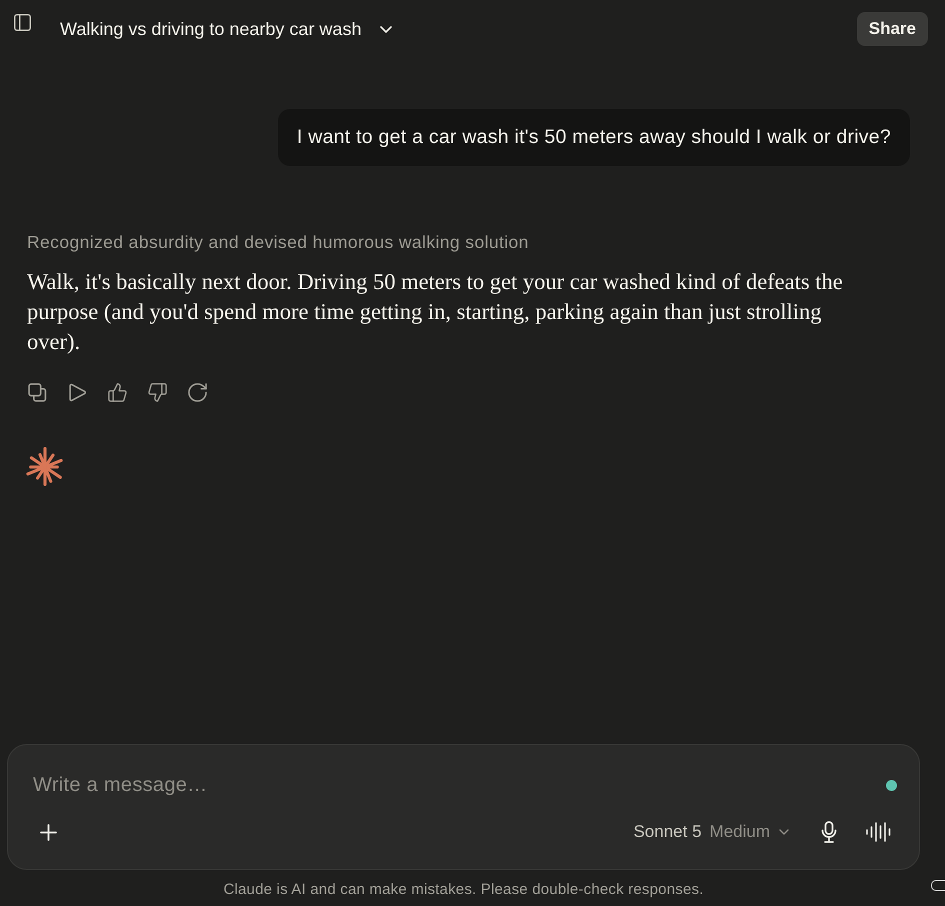 Image resolution: width=945 pixels, height=906 pixels. What do you see at coordinates (463, 889) in the screenshot?
I see `disclaimer-text: Claude is AI and can make mistakes. Please double-check responses.` at bounding box center [463, 889].